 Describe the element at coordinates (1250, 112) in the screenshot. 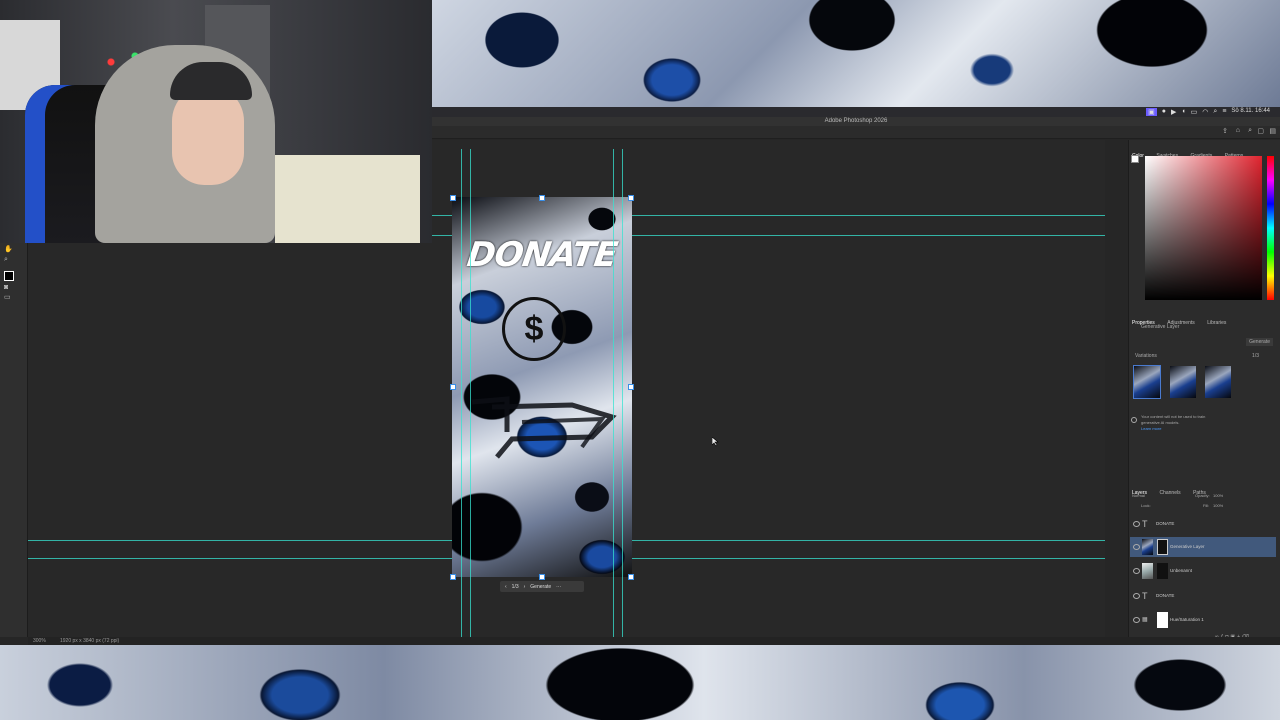

I see `menubar-clock: Sö 8.11. 16:44` at that location.